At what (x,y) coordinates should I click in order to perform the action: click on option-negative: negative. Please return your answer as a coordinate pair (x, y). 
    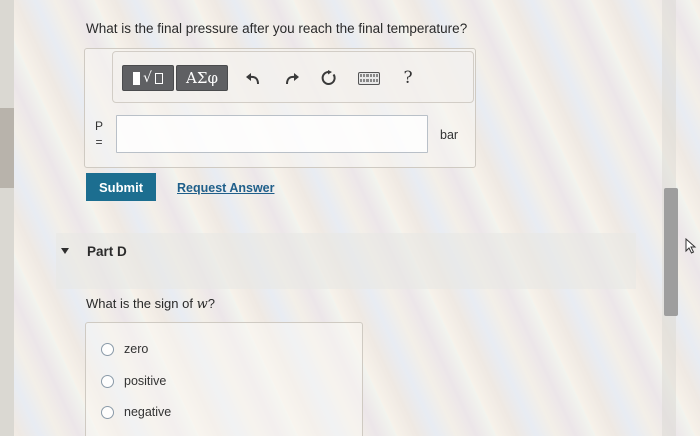
    Looking at the image, I should click on (136, 412).